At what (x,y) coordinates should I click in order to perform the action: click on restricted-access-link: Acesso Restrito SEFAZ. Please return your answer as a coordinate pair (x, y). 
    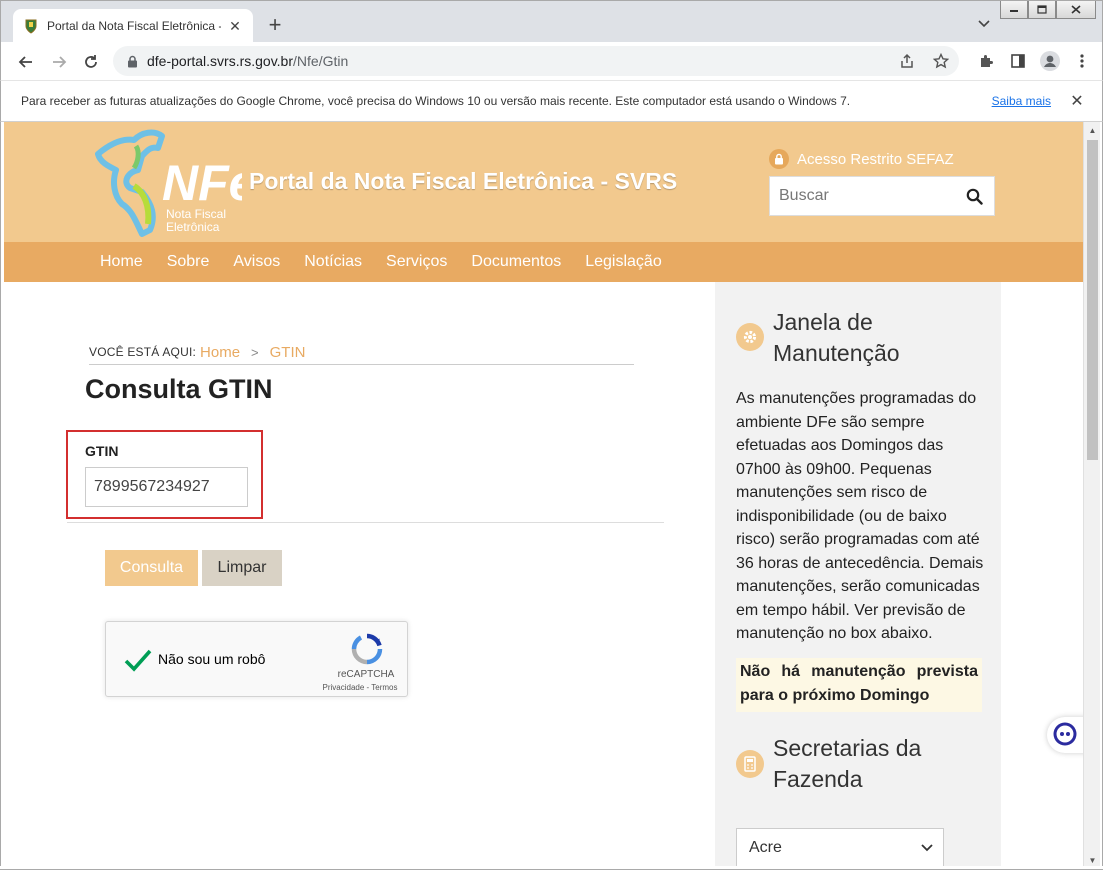
    Looking at the image, I should click on (861, 159).